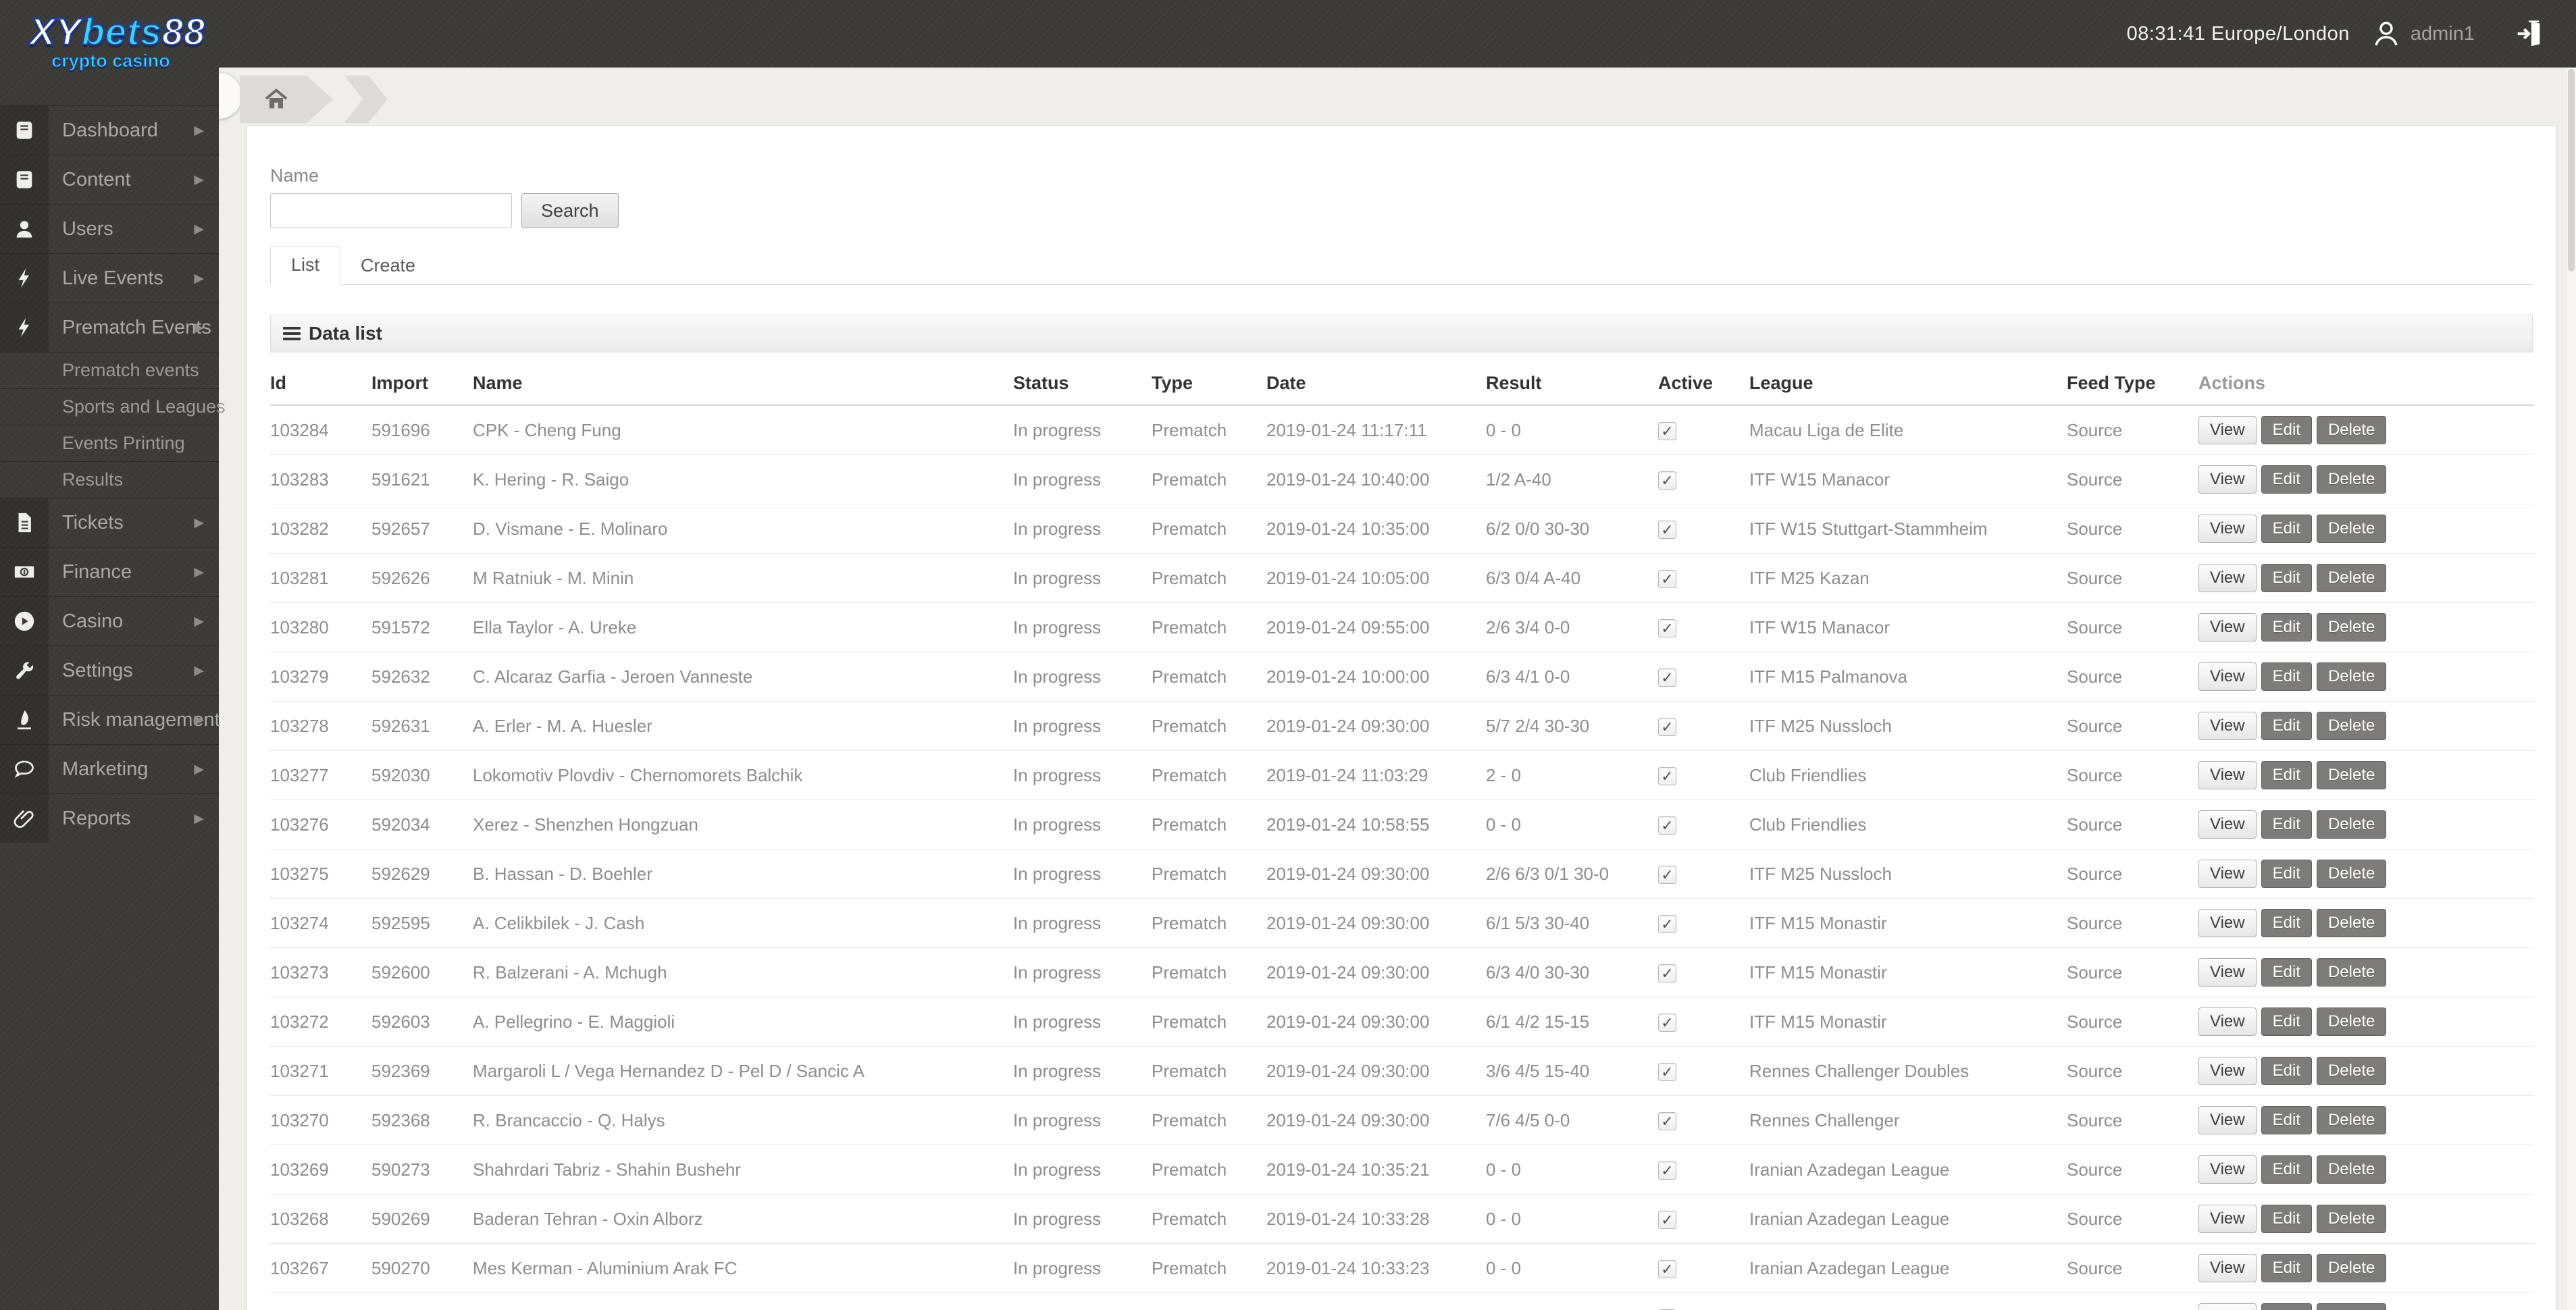 The height and width of the screenshot is (1310, 2576). What do you see at coordinates (110, 719) in the screenshot?
I see `sidebar-item-risk-management: Risk management ▶` at bounding box center [110, 719].